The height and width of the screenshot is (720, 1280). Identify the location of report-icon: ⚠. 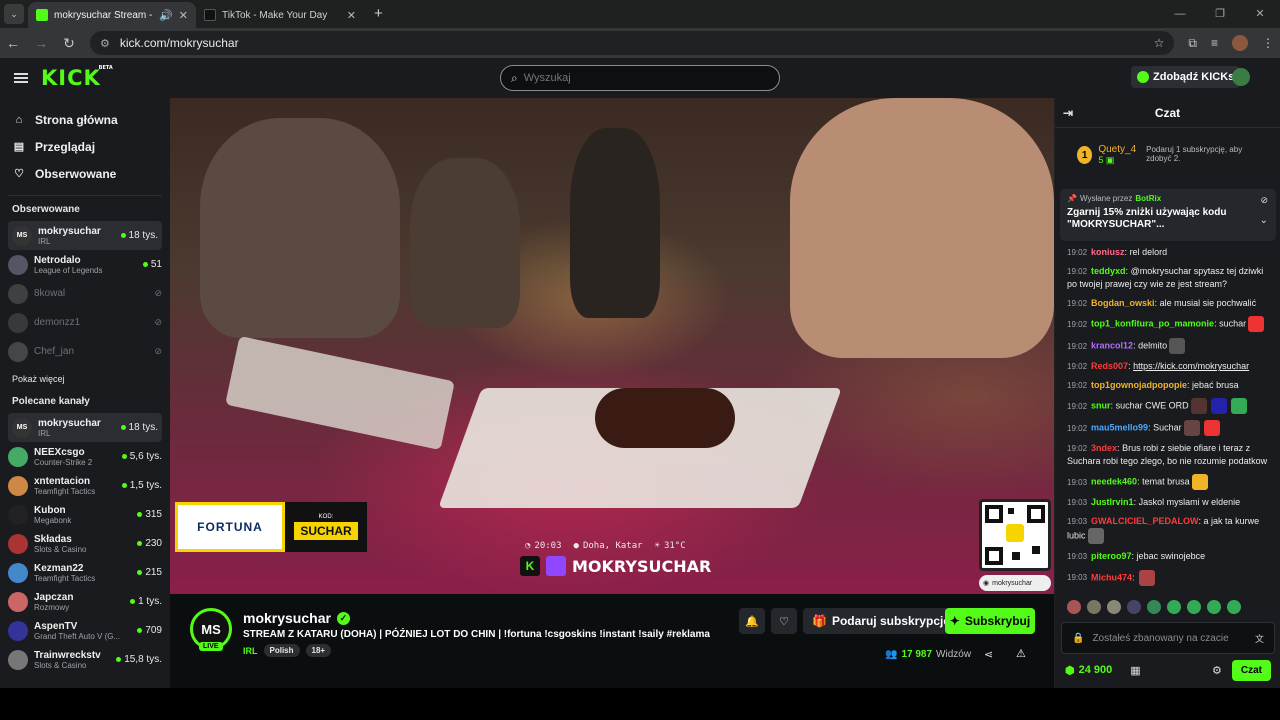
(1021, 653).